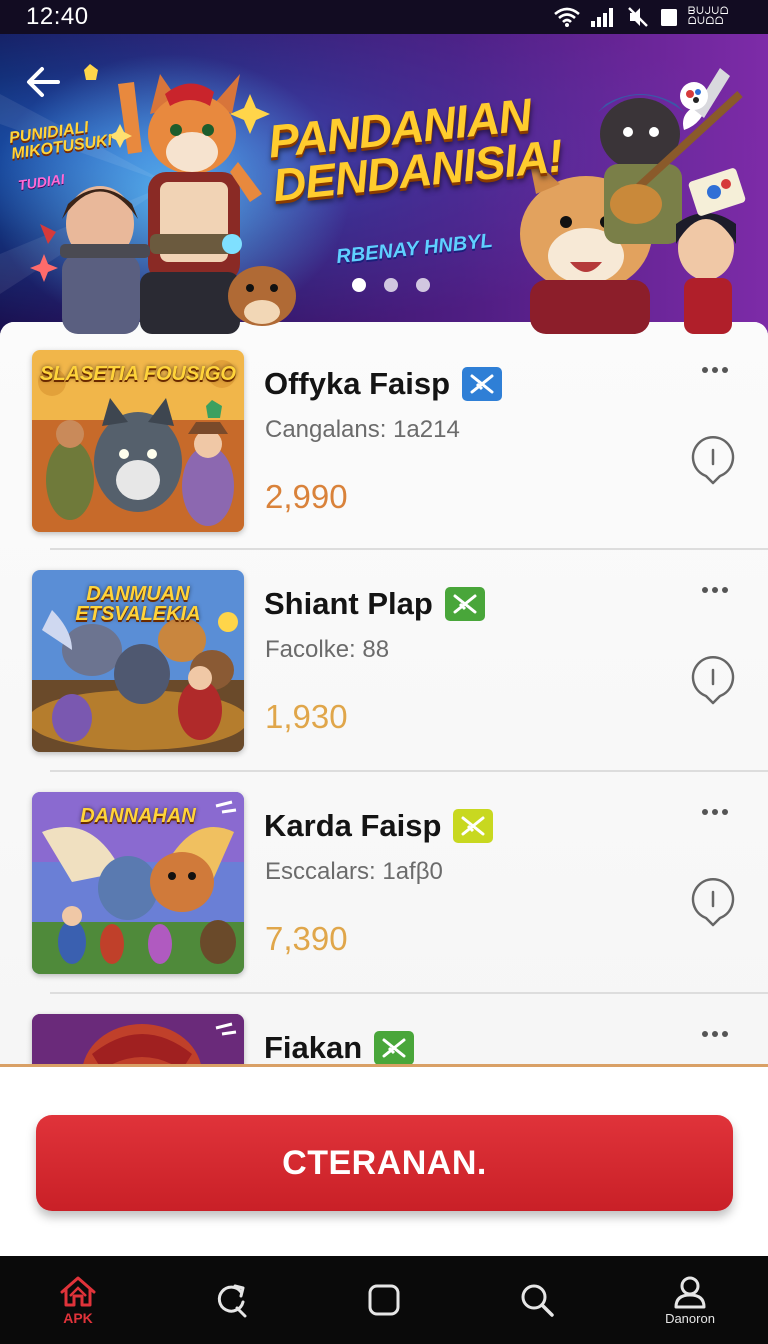 Image resolution: width=768 pixels, height=1344 pixels. Describe the element at coordinates (709, 16) in the screenshot. I see `status-indicator-text: ᗷᑌᒍᑌᗝ ᗝᑌᗝᗝ` at that location.